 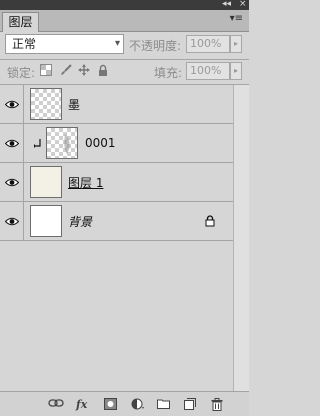 What do you see at coordinates (117, 43) in the screenshot?
I see `chevron-down-icon: ▾` at bounding box center [117, 43].